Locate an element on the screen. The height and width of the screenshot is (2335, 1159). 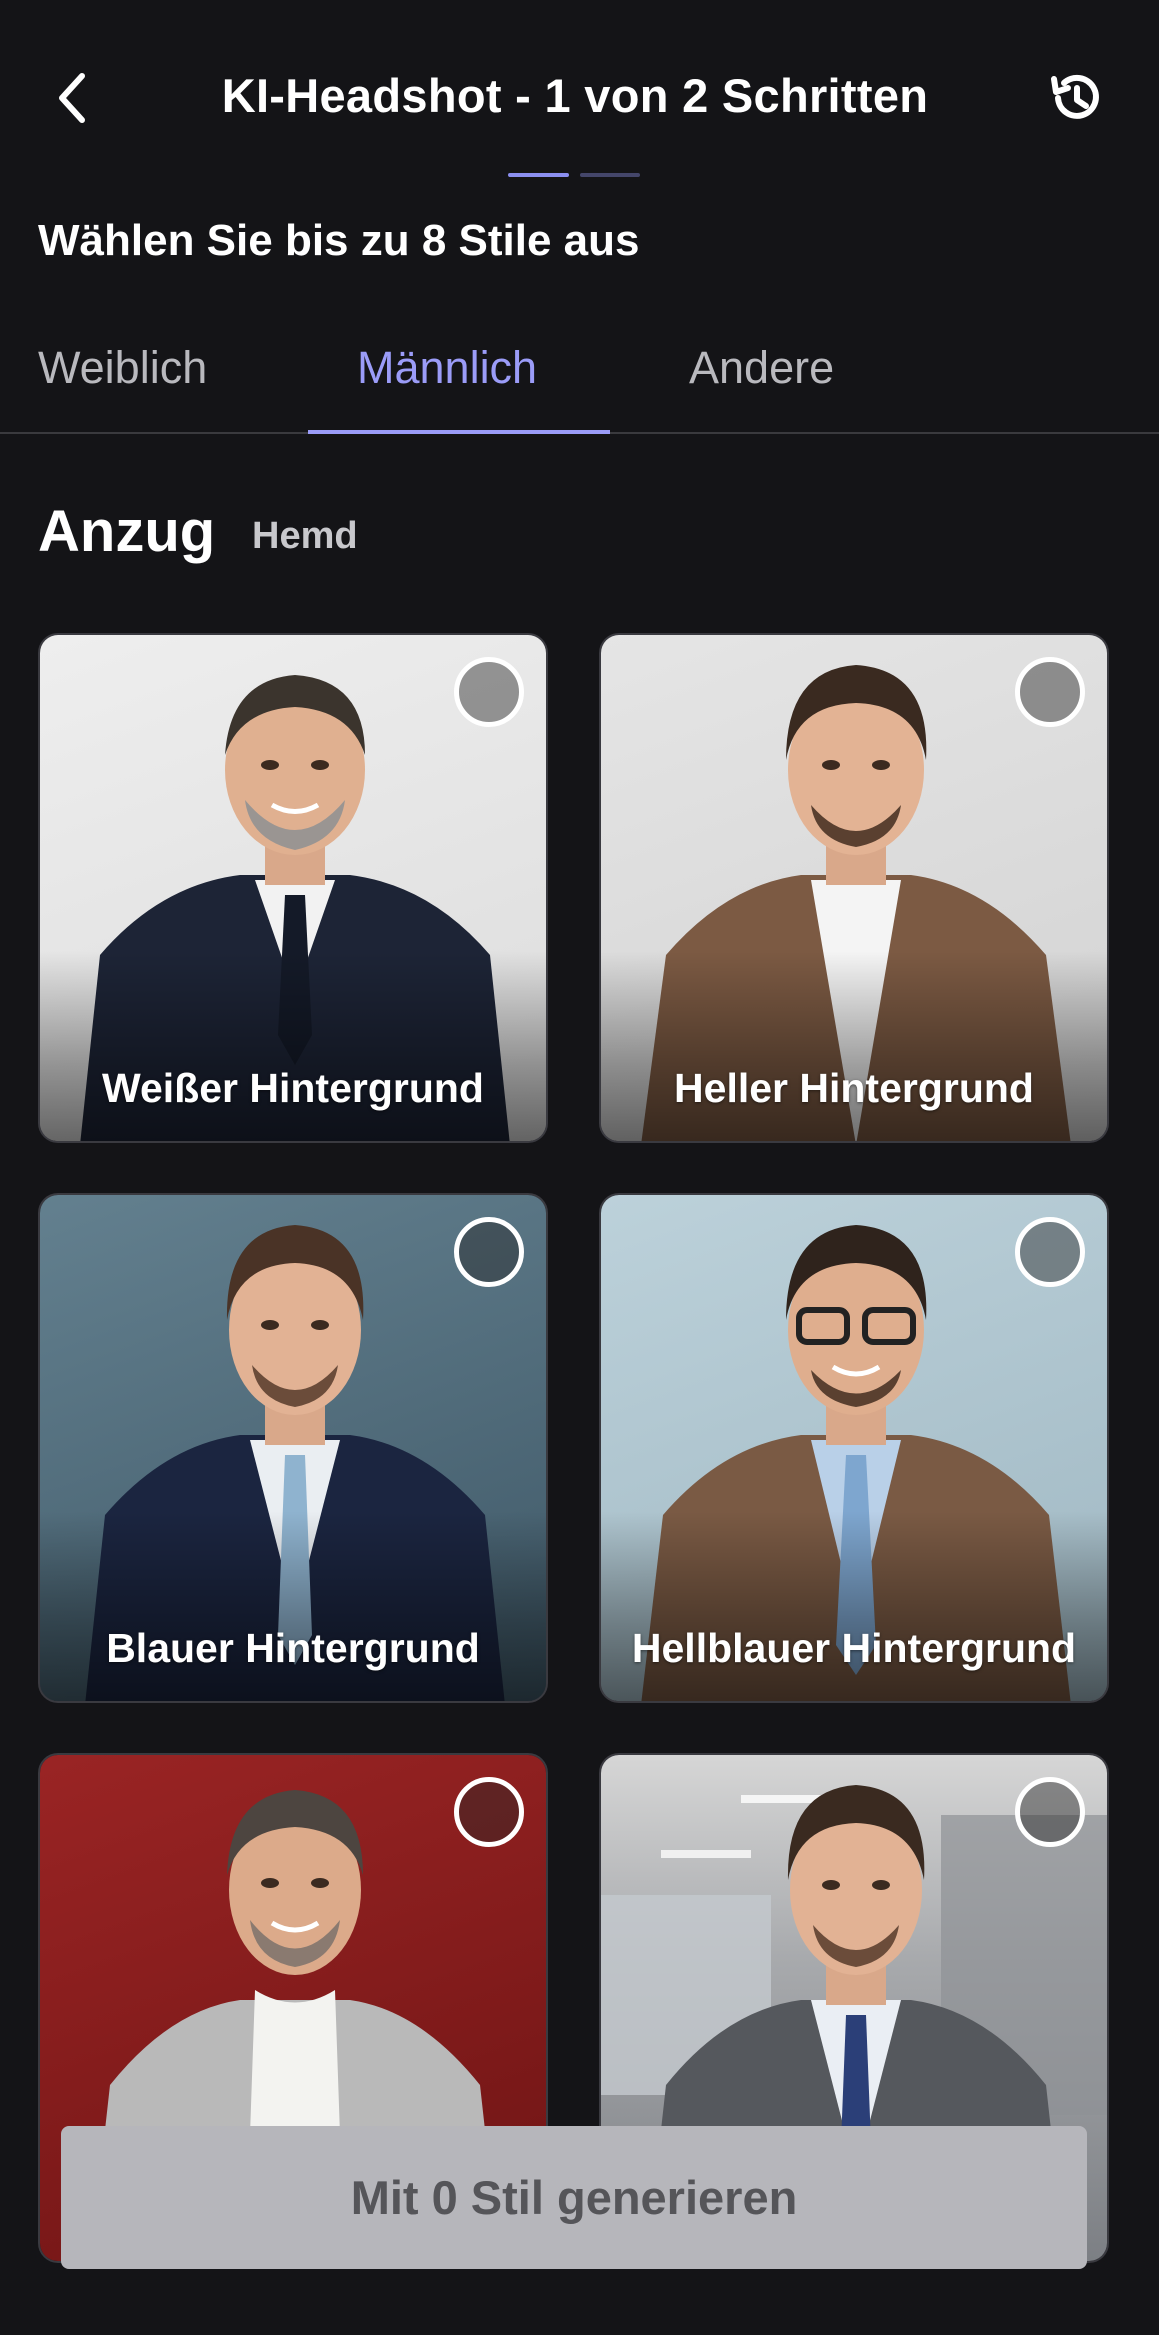
style-card-hellblauer-hintergrund: Hellblauer Hintergrund is located at coordinates (854, 1448).